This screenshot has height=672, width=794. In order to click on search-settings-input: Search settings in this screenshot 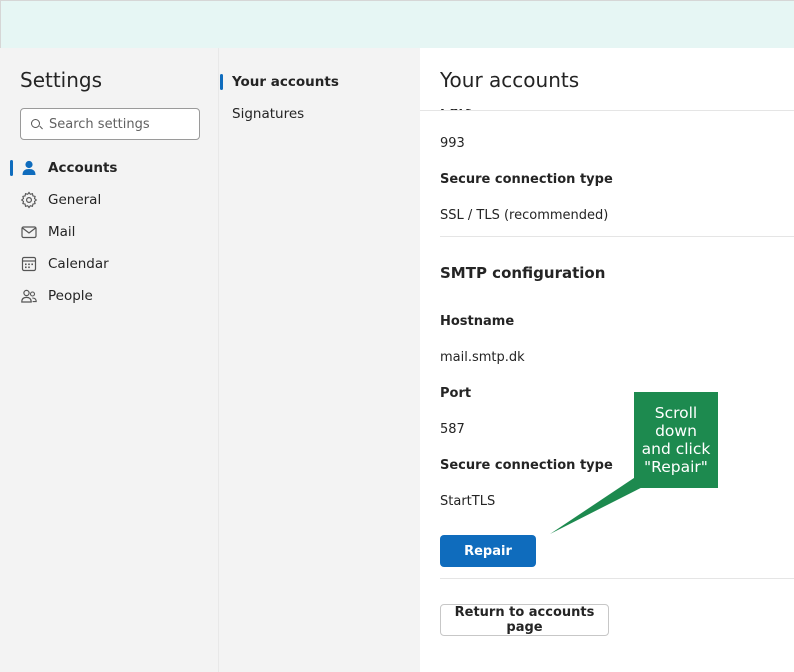, I will do `click(110, 124)`.